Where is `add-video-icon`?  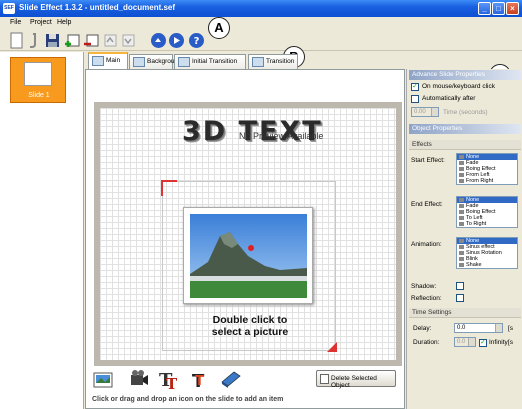
add-video-icon is located at coordinates (139, 379).